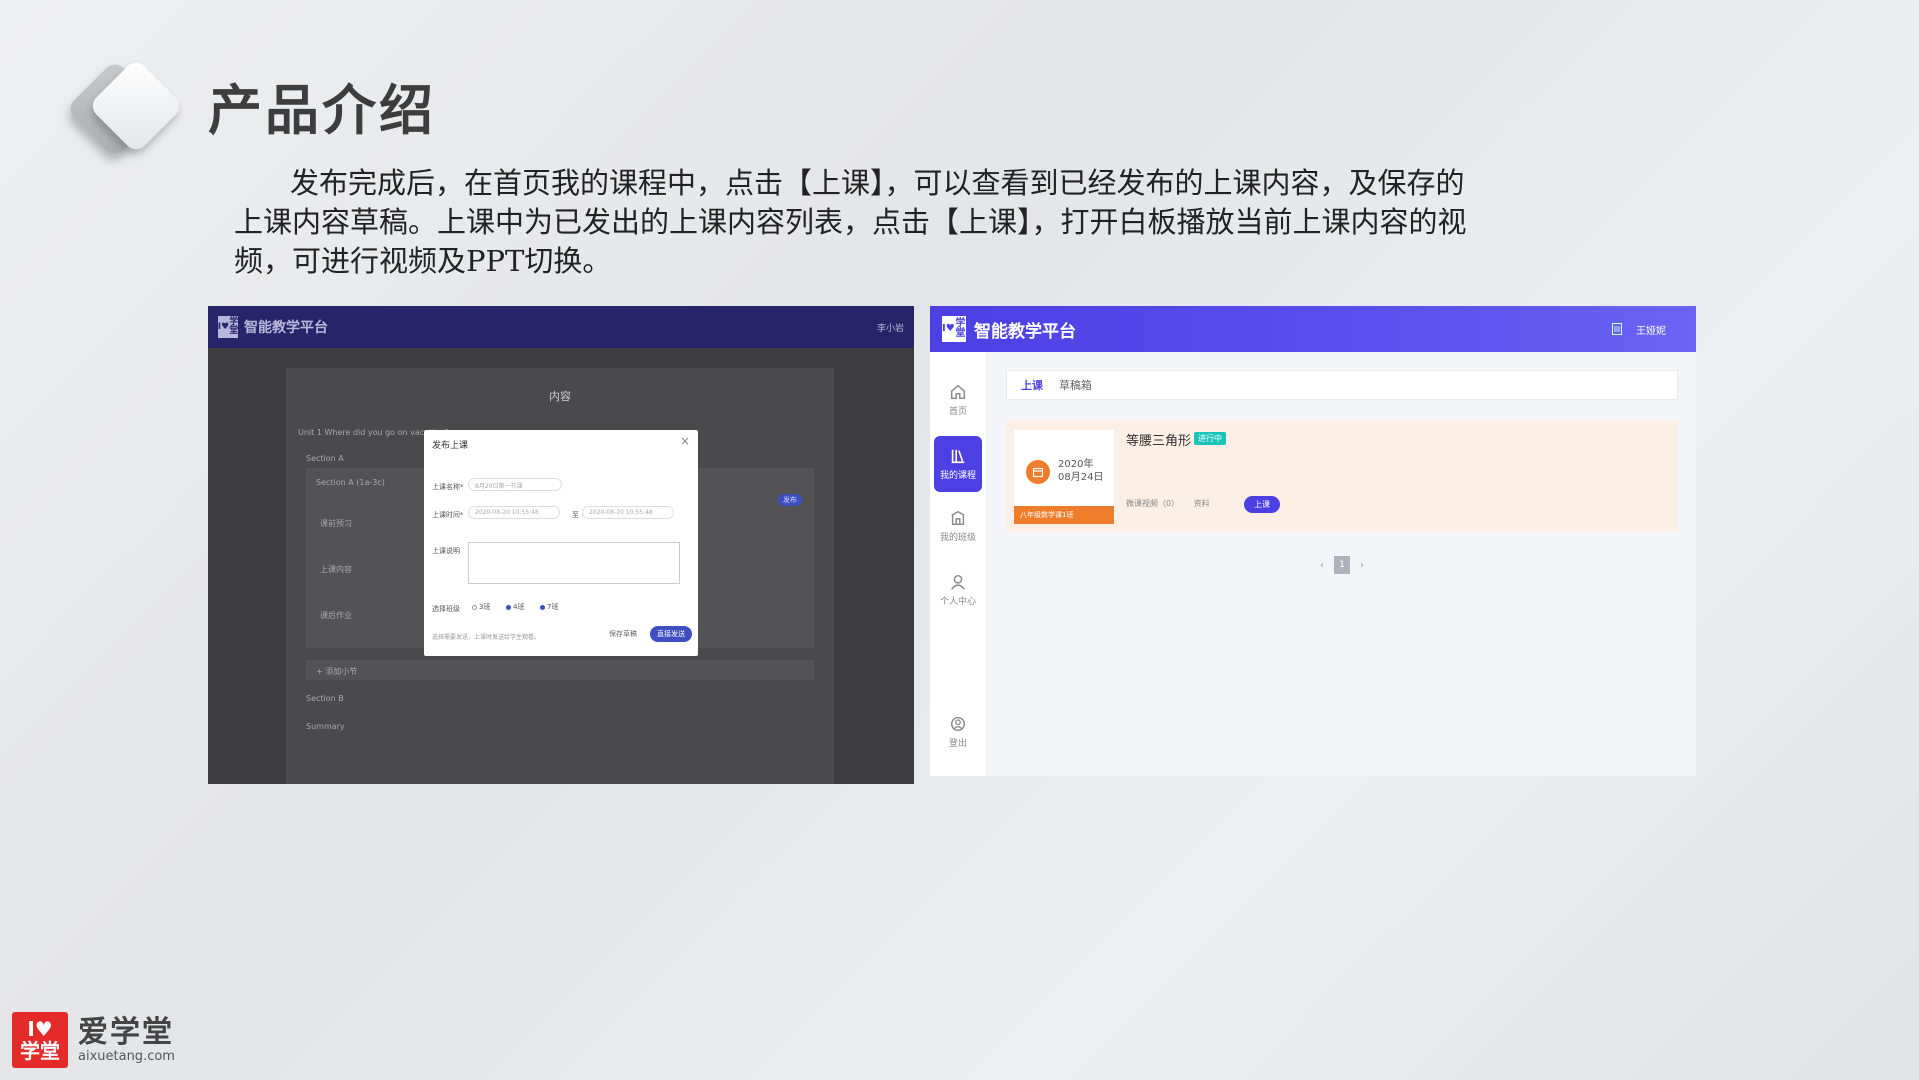 This screenshot has width=1919, height=1080. Describe the element at coordinates (671, 634) in the screenshot. I see `publish-button: 直接发送` at that location.